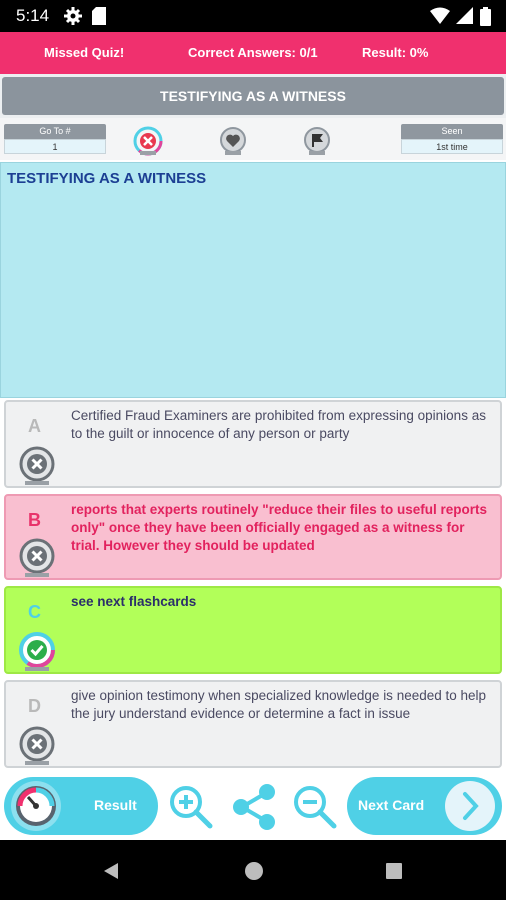  What do you see at coordinates (115, 805) in the screenshot?
I see `result-button-label: Result` at bounding box center [115, 805].